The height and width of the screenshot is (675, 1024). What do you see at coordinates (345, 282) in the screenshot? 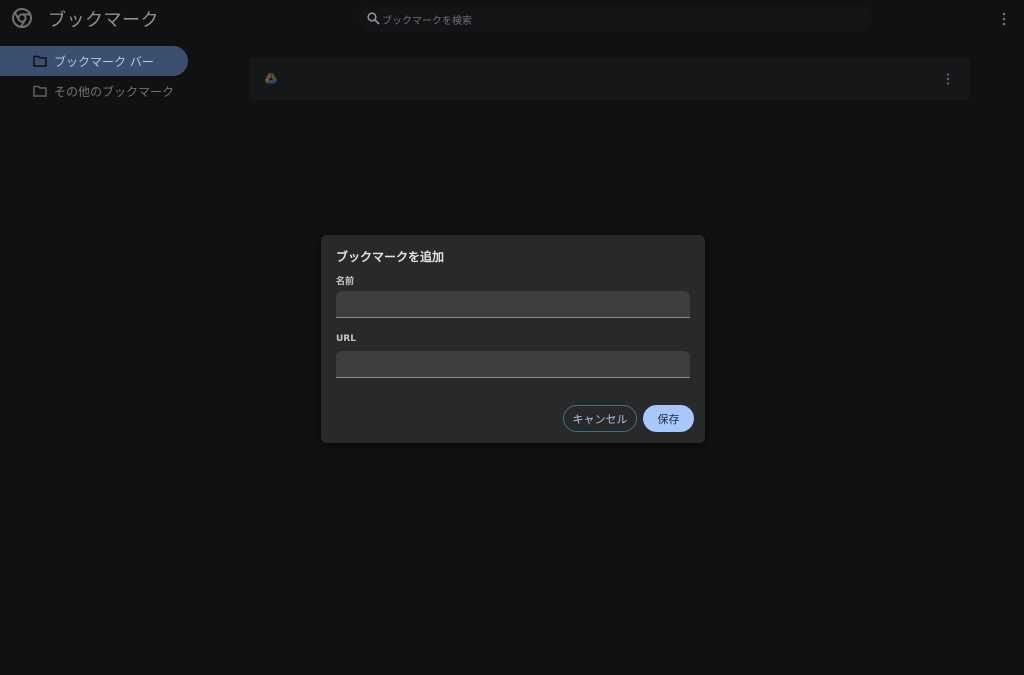
I see `name-field-label: 名前` at bounding box center [345, 282].